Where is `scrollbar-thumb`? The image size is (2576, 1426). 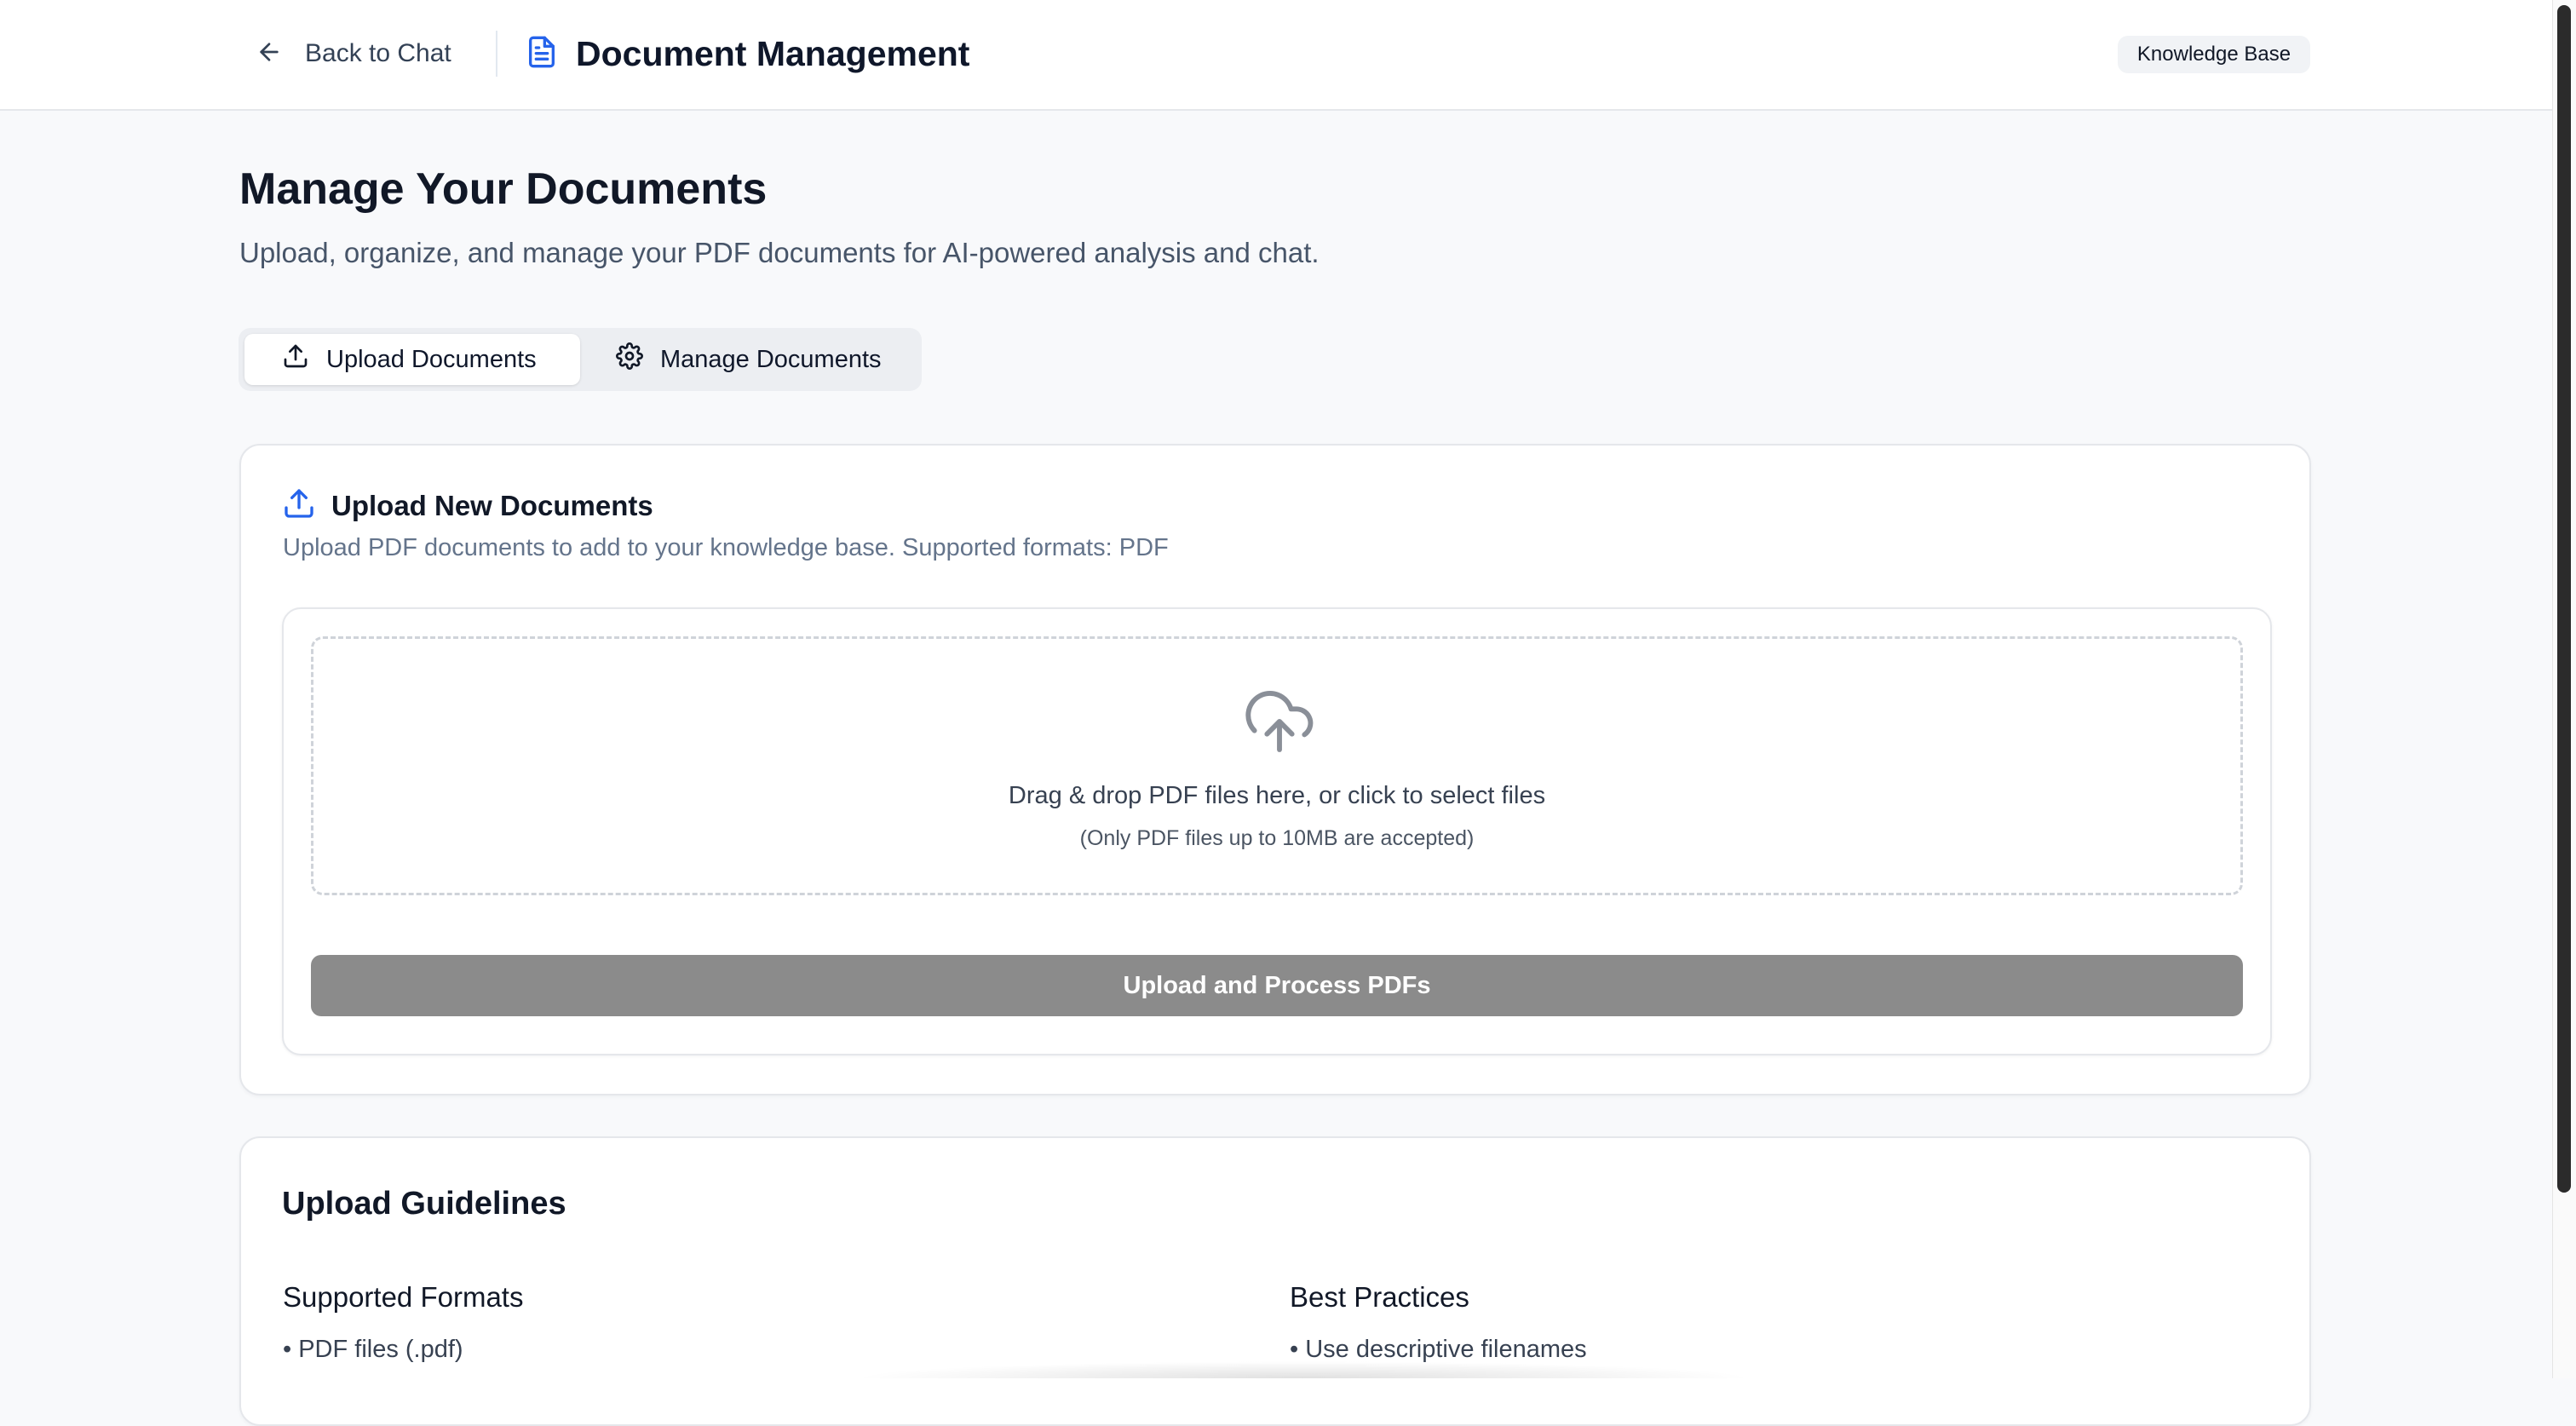 scrollbar-thumb is located at coordinates (2564, 599).